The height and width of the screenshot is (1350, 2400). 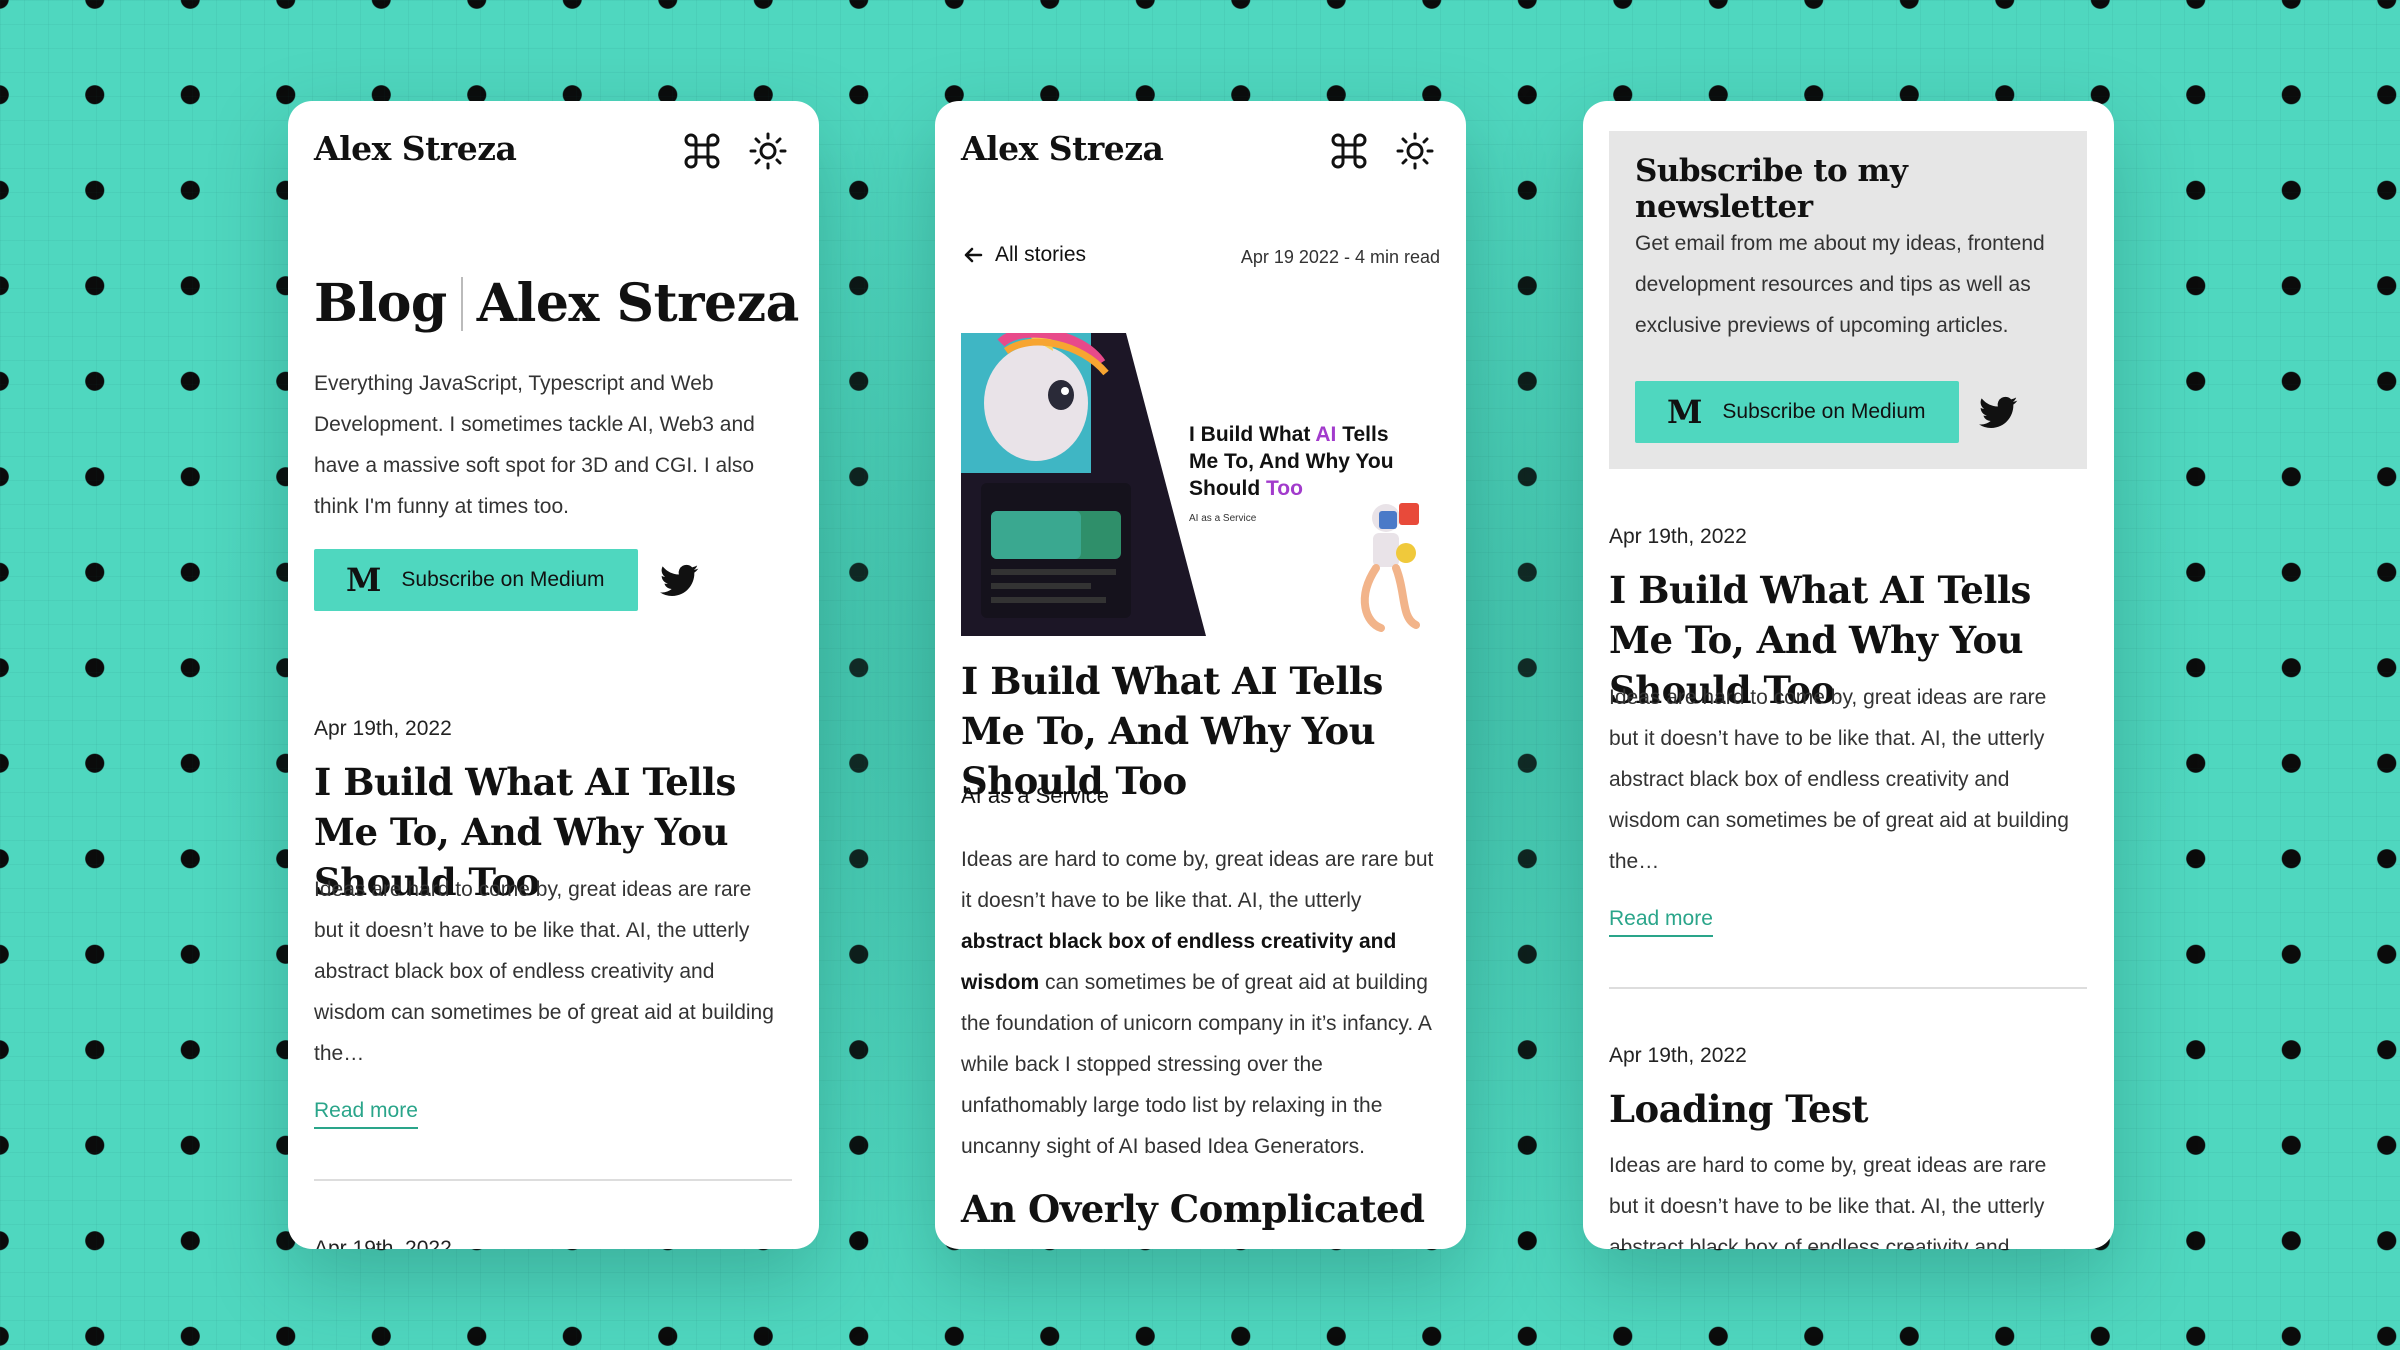 I want to click on back-to-stories-link: All stories, so click(x=1023, y=255).